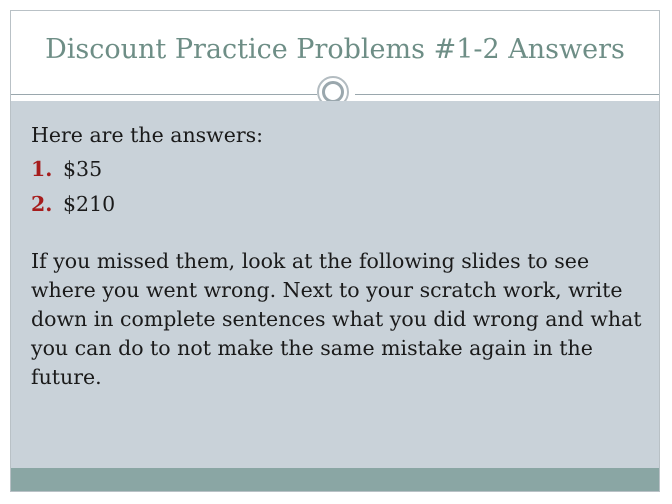 Image resolution: width=672 pixels, height=504 pixels. Describe the element at coordinates (338, 204) in the screenshot. I see `list-item: 2. $210` at that location.